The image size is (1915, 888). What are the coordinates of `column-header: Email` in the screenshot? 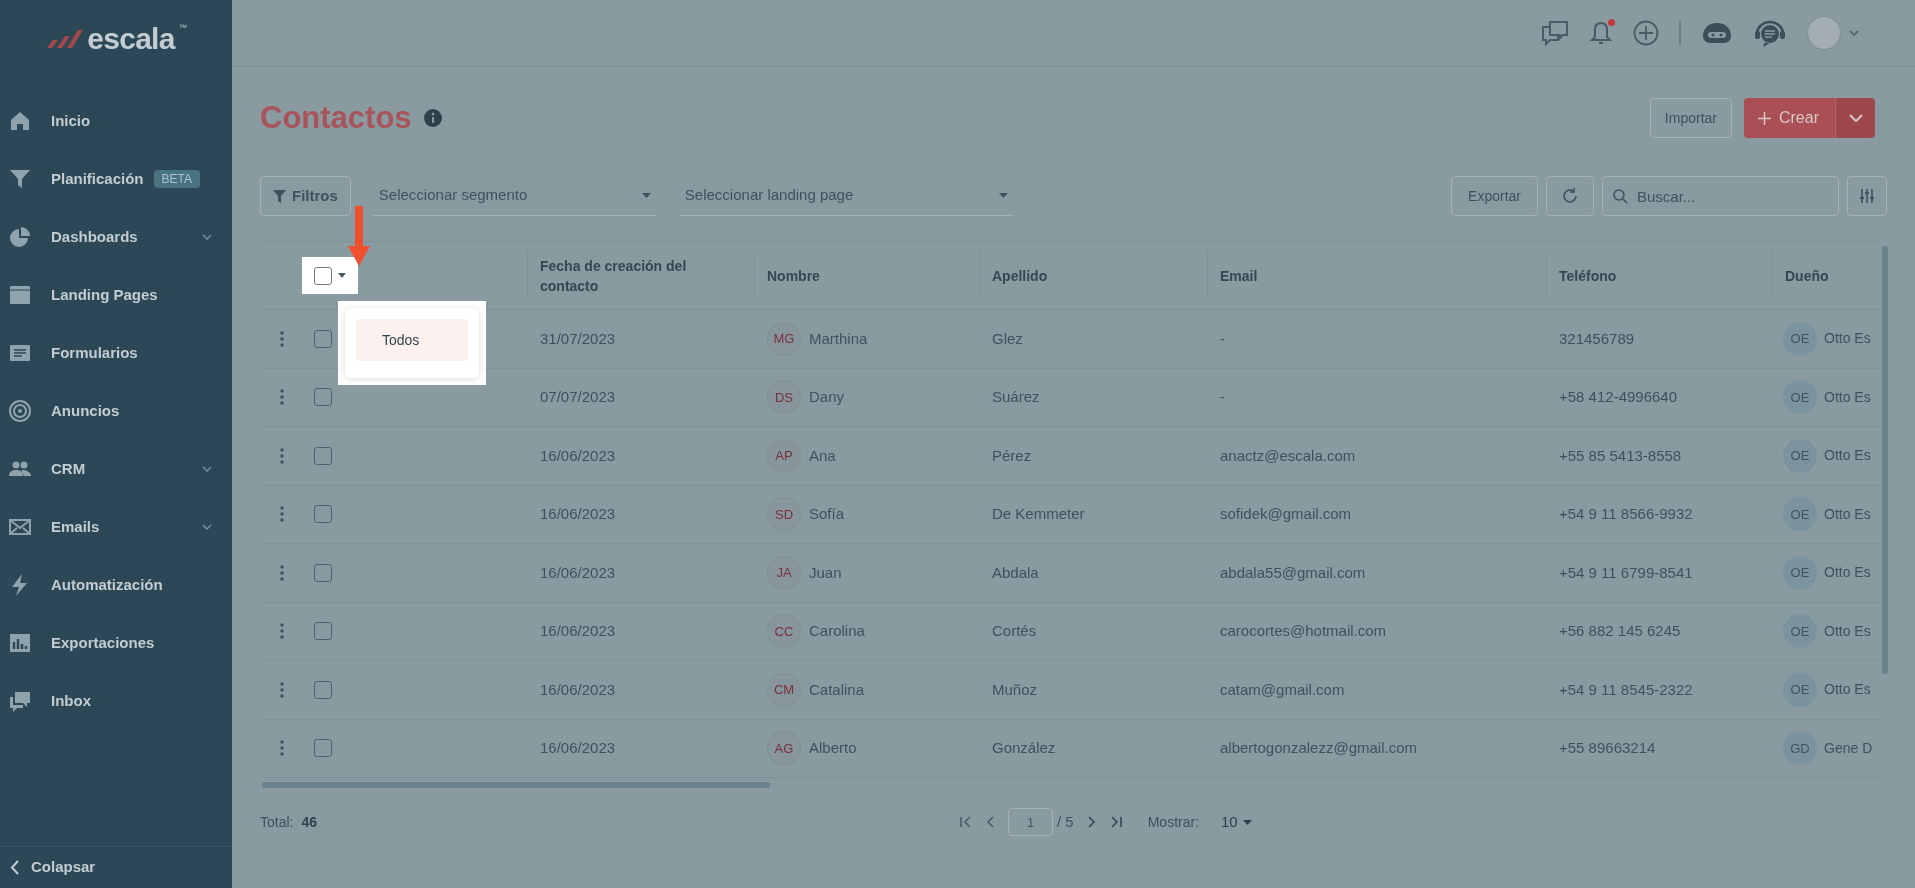 It's located at (1239, 275).